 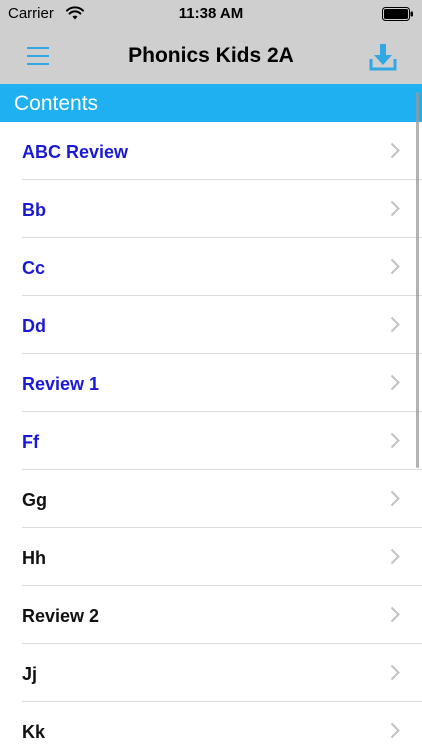 What do you see at coordinates (34, 500) in the screenshot?
I see `list-item-label: Gg` at bounding box center [34, 500].